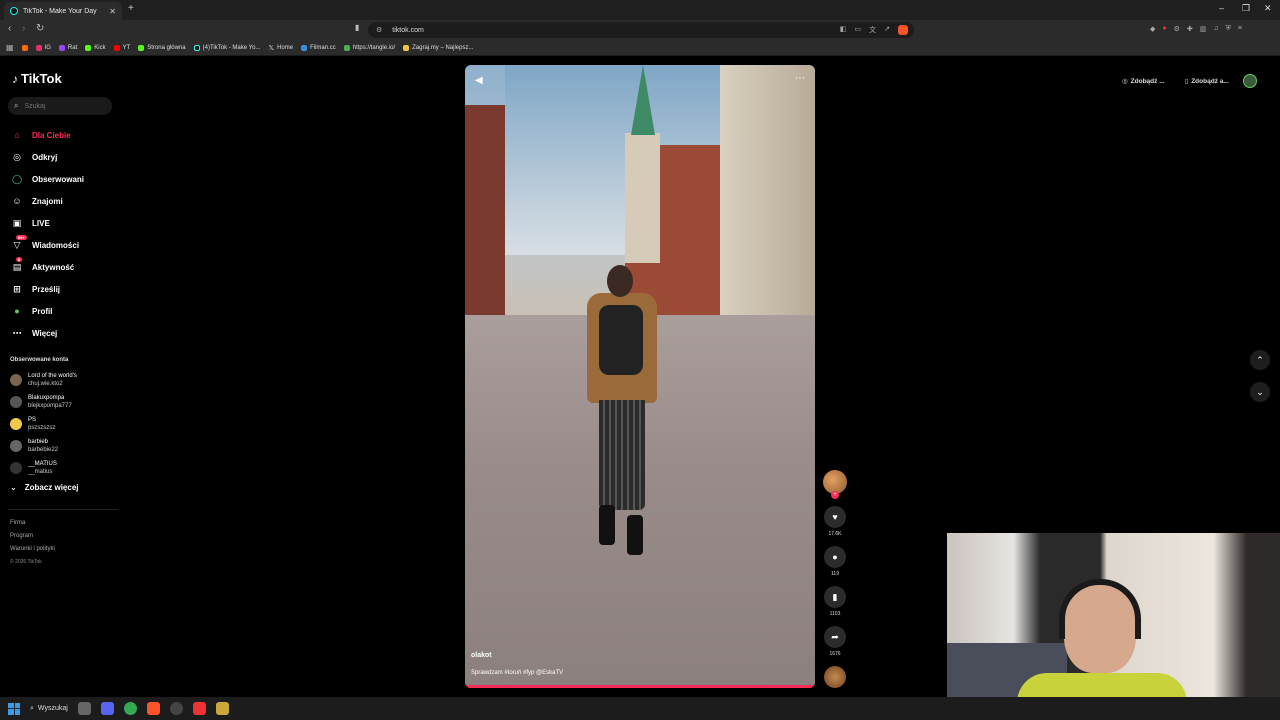 The height and width of the screenshot is (720, 1280). Describe the element at coordinates (1240, 29) in the screenshot. I see `menu-icon: ≡` at that location.